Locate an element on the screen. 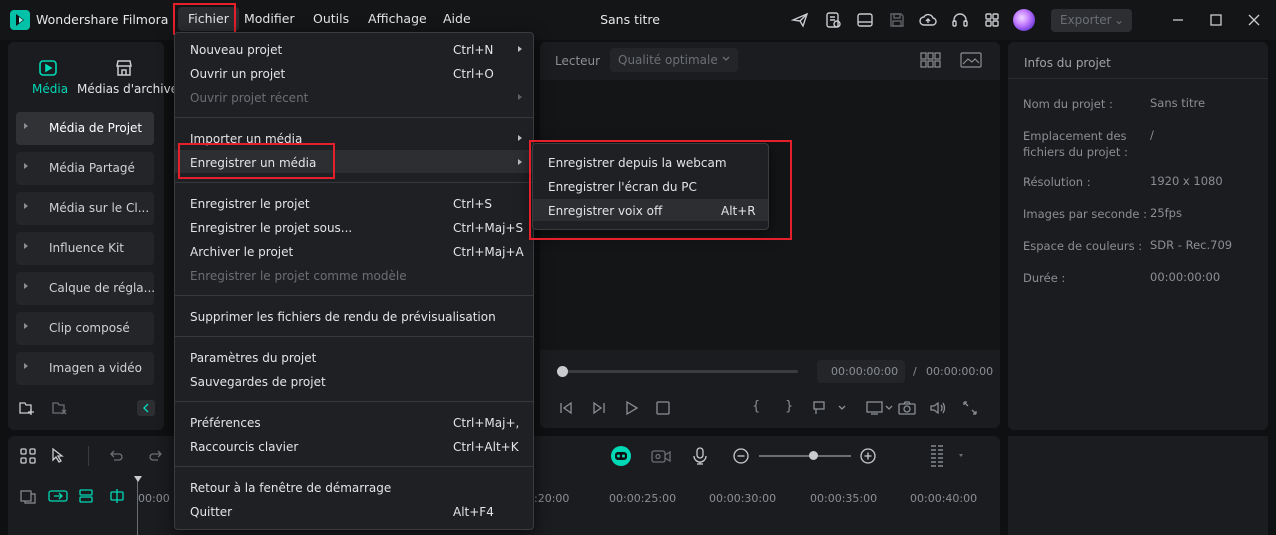  redo-icon is located at coordinates (156, 456).